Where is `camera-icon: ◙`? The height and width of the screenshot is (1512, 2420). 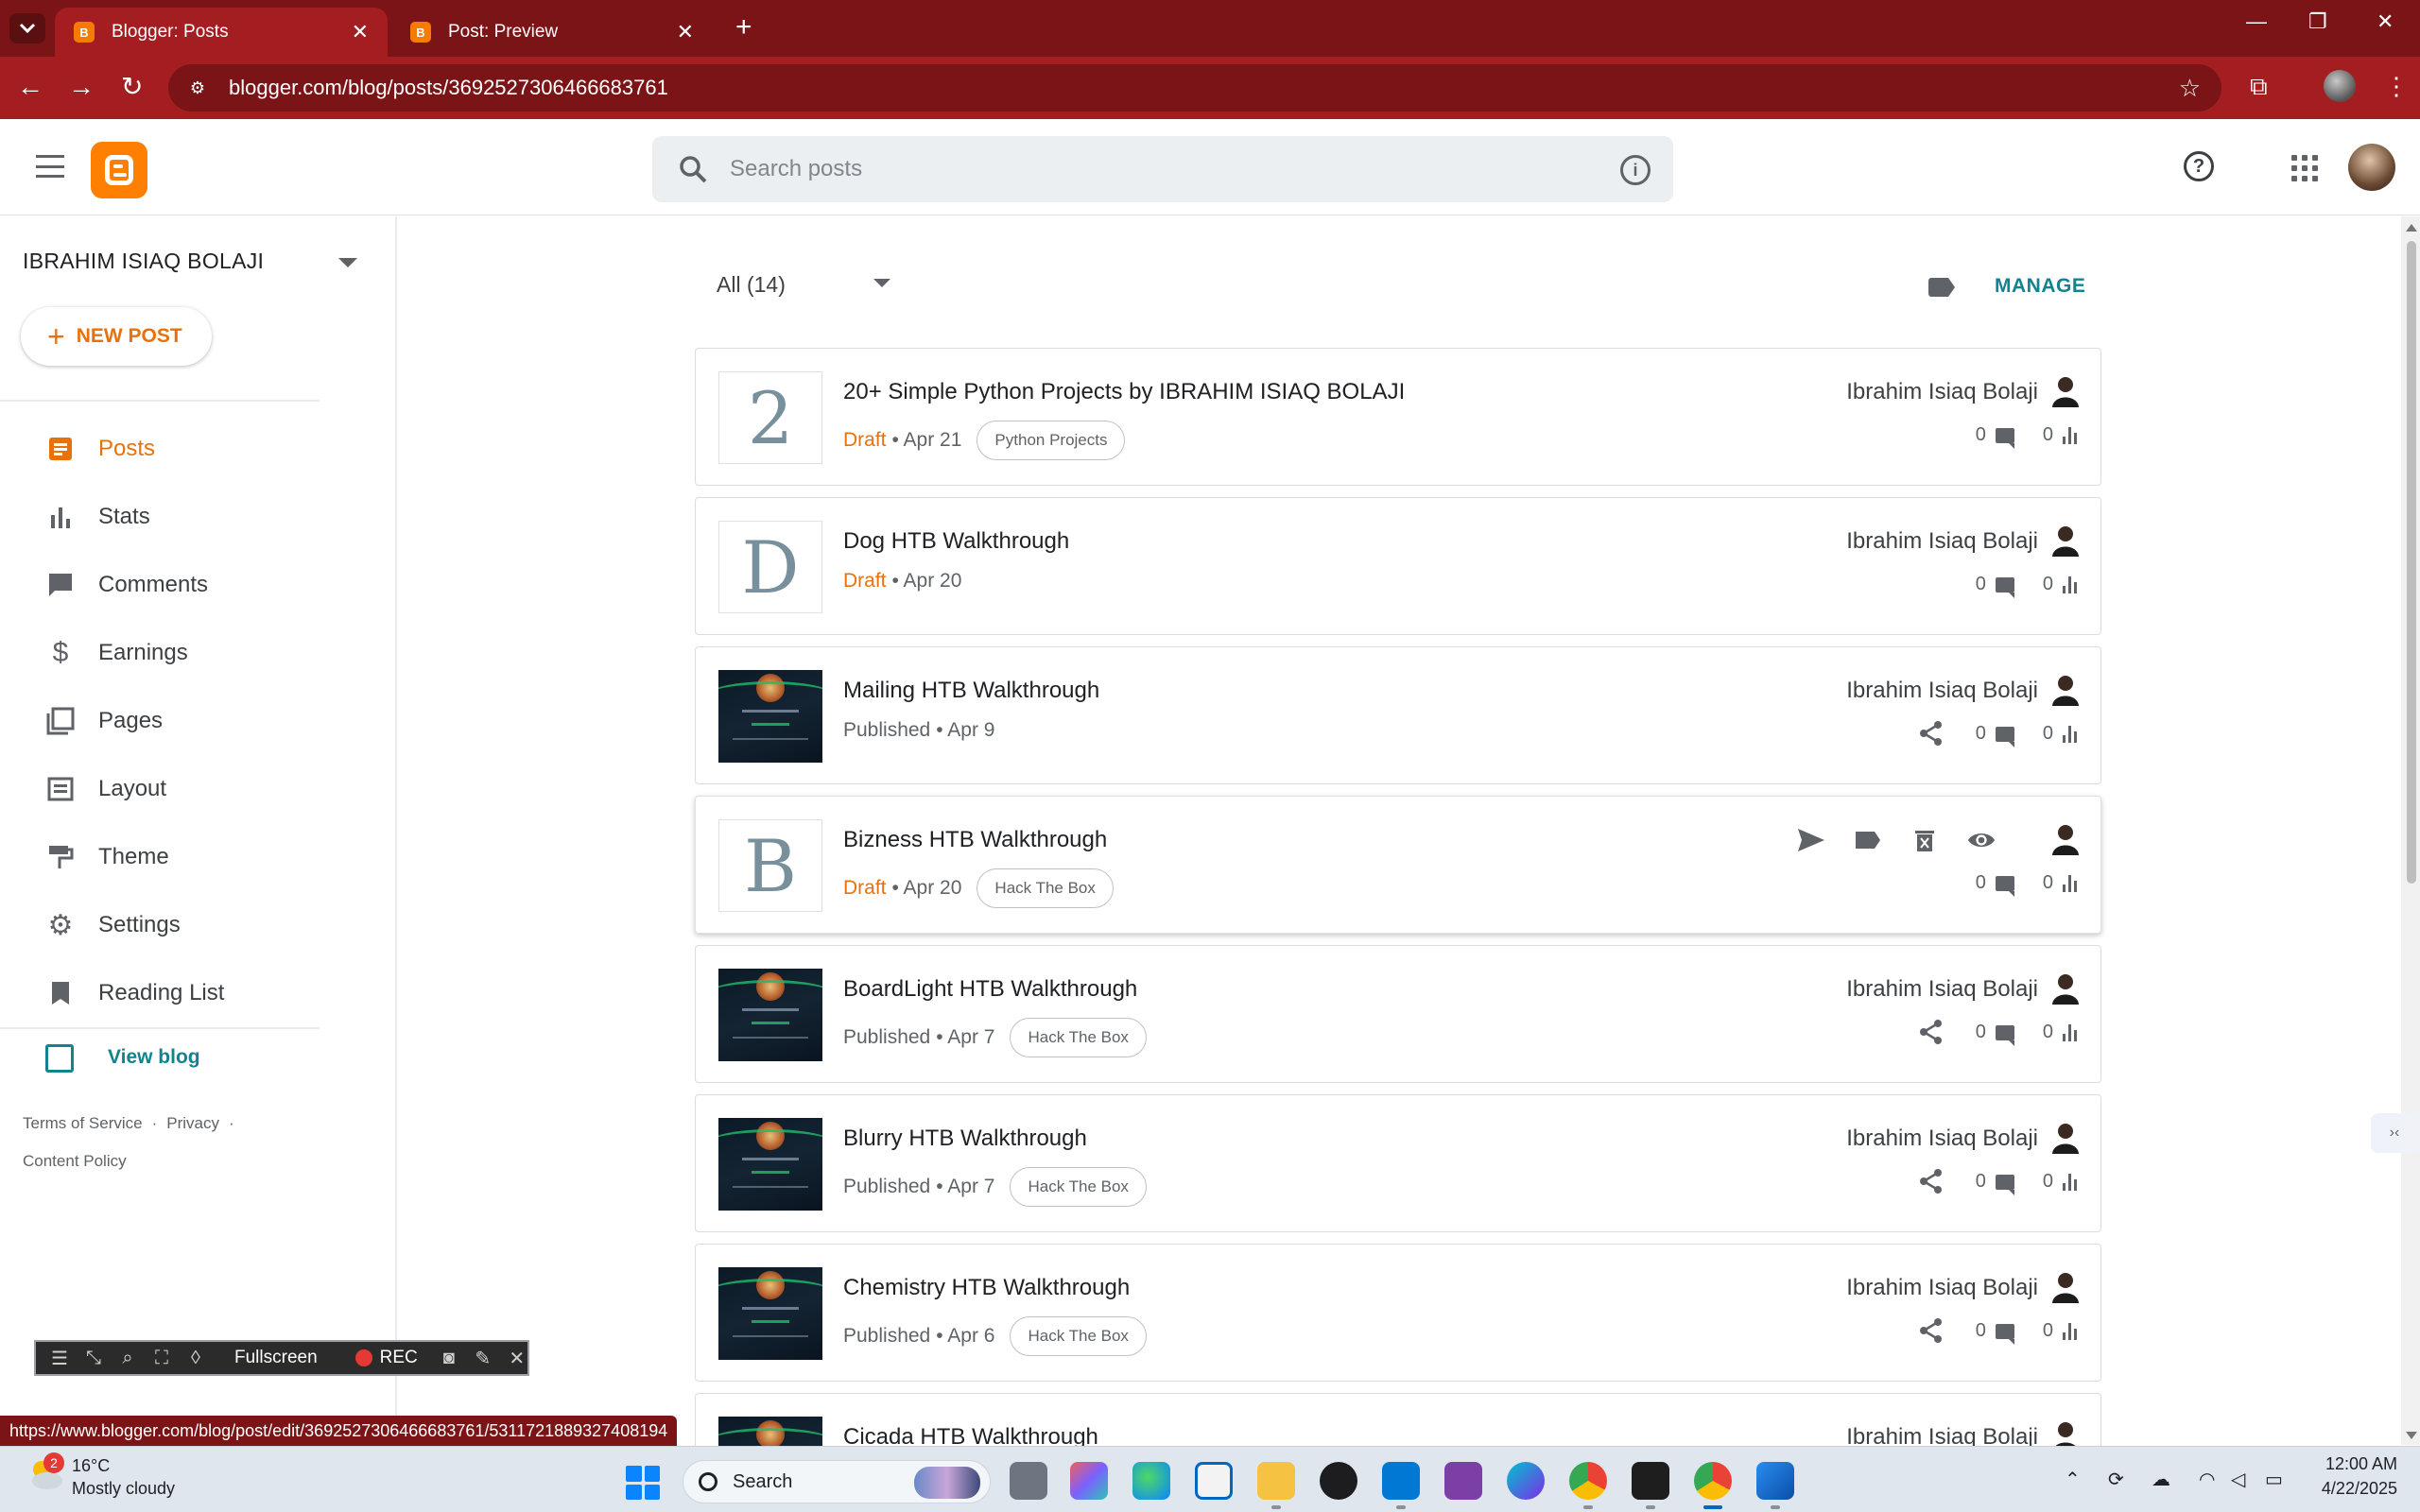 camera-icon: ◙ is located at coordinates (449, 1358).